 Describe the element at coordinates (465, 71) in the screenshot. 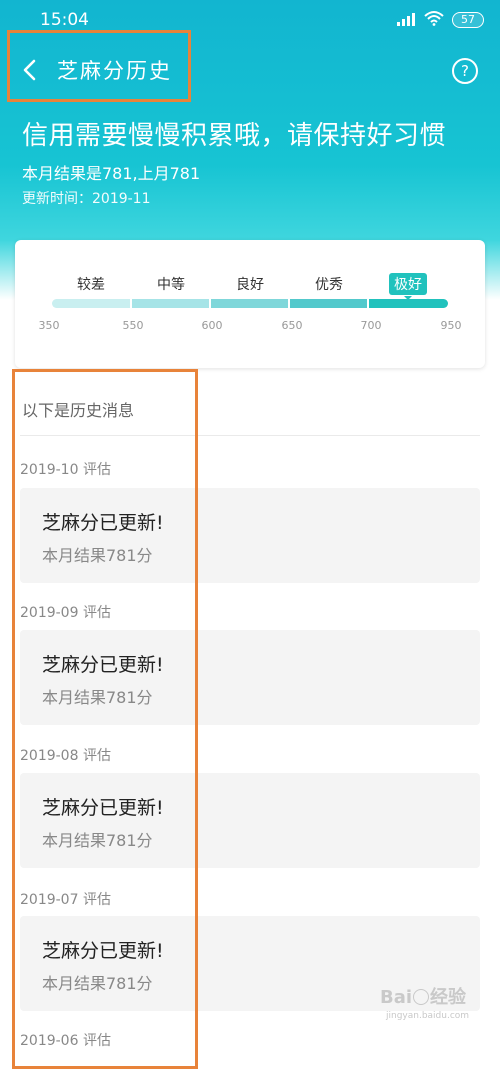

I see `help-icon: ?` at that location.